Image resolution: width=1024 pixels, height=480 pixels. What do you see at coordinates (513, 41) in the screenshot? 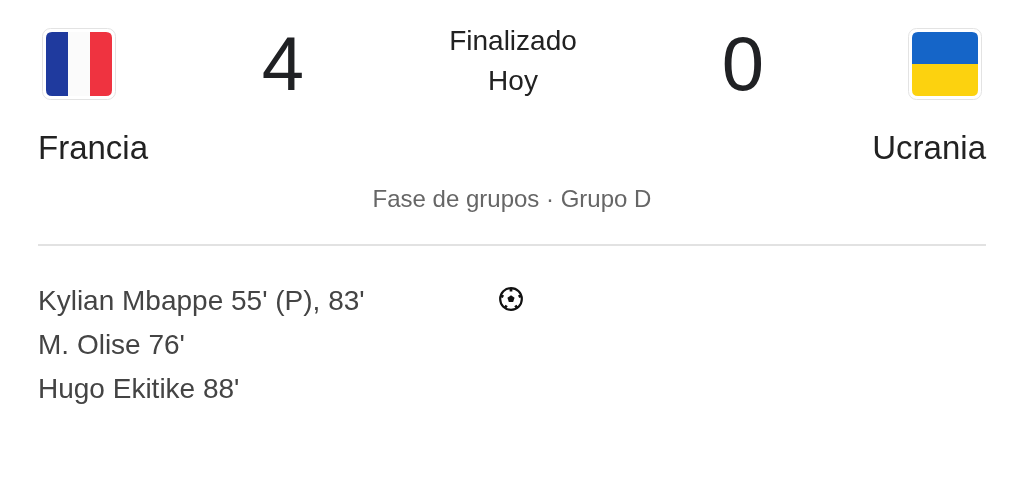
I see `match-status: Finalizado` at bounding box center [513, 41].